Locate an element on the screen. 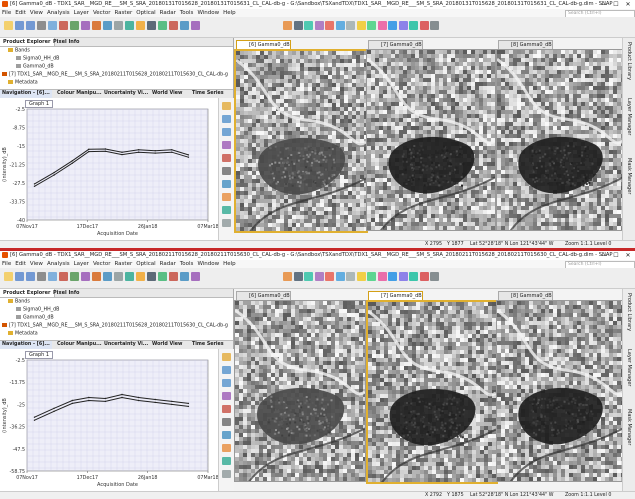 Image resolution: width=635 pixels, height=499 pixels. tab-pixel-info: Pixel Info is located at coordinates (66, 293).